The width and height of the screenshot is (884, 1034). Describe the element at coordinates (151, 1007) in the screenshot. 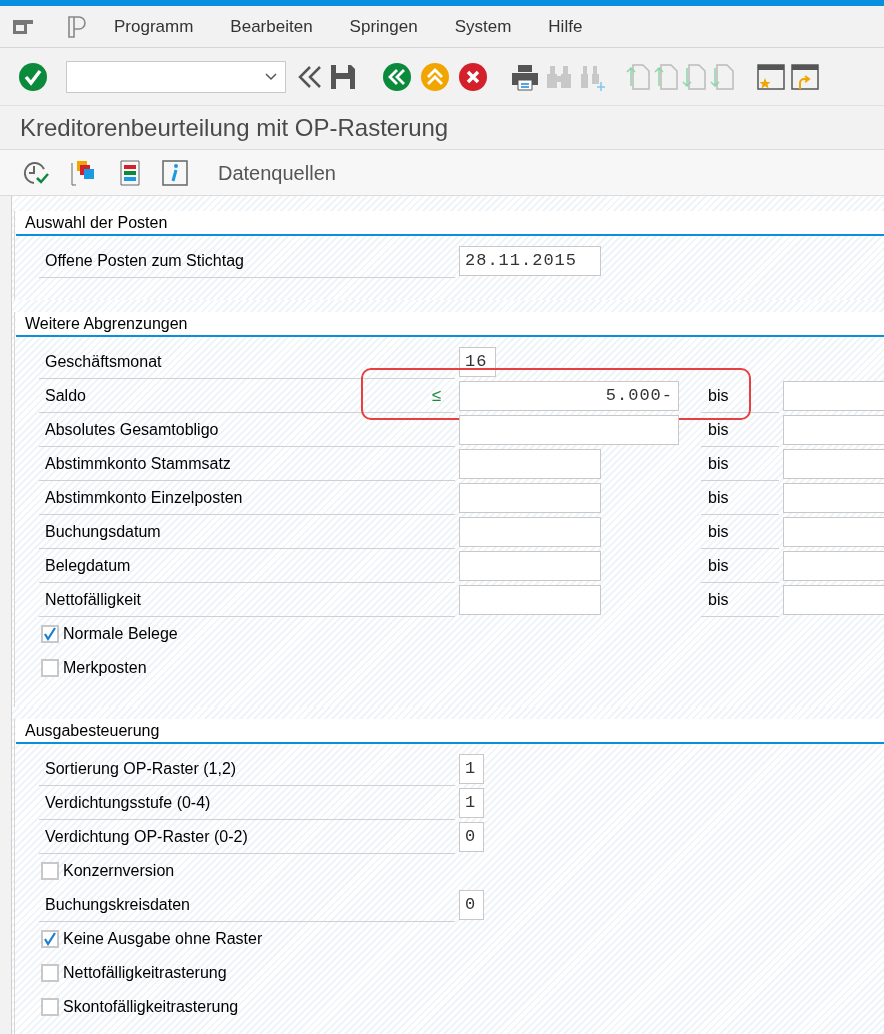

I see `checkbox-label: Skontofälligkeitrasterung` at that location.